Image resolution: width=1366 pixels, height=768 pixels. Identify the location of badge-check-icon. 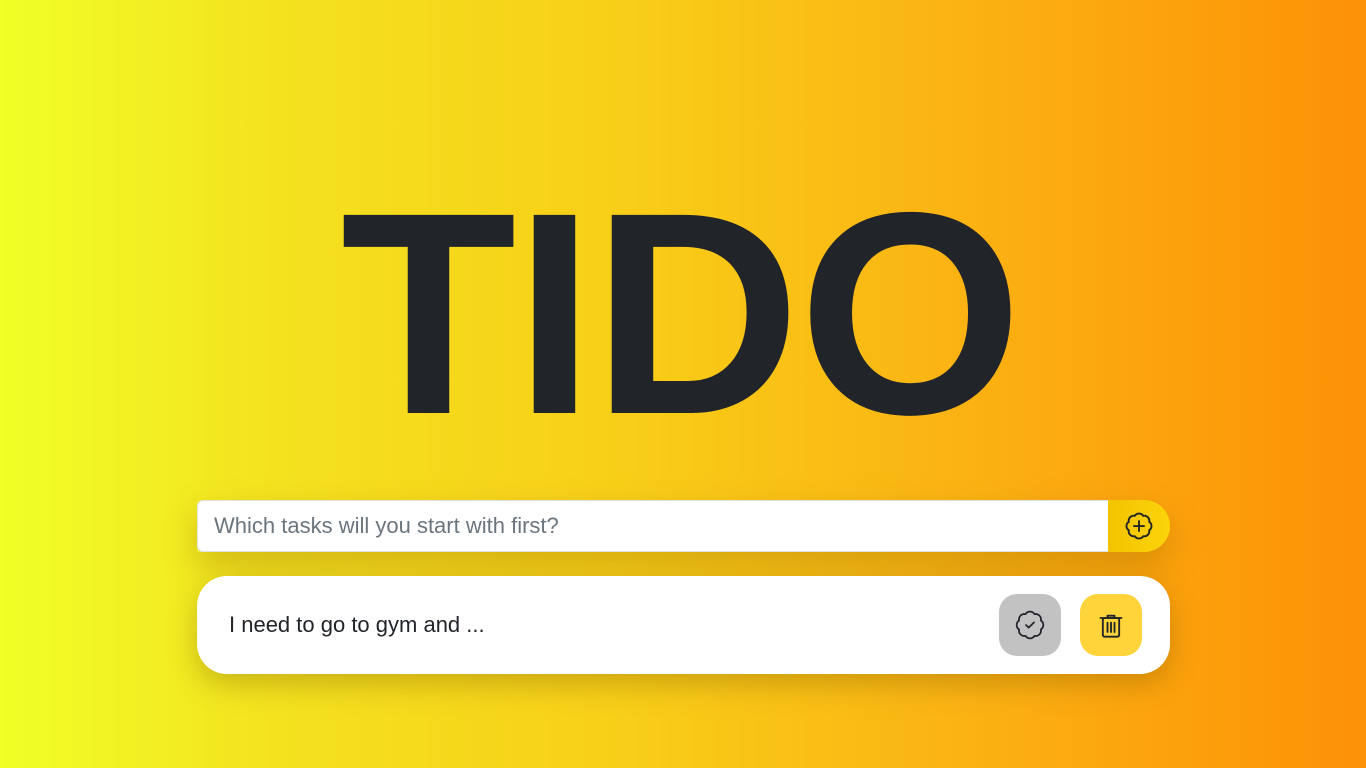
(1030, 625).